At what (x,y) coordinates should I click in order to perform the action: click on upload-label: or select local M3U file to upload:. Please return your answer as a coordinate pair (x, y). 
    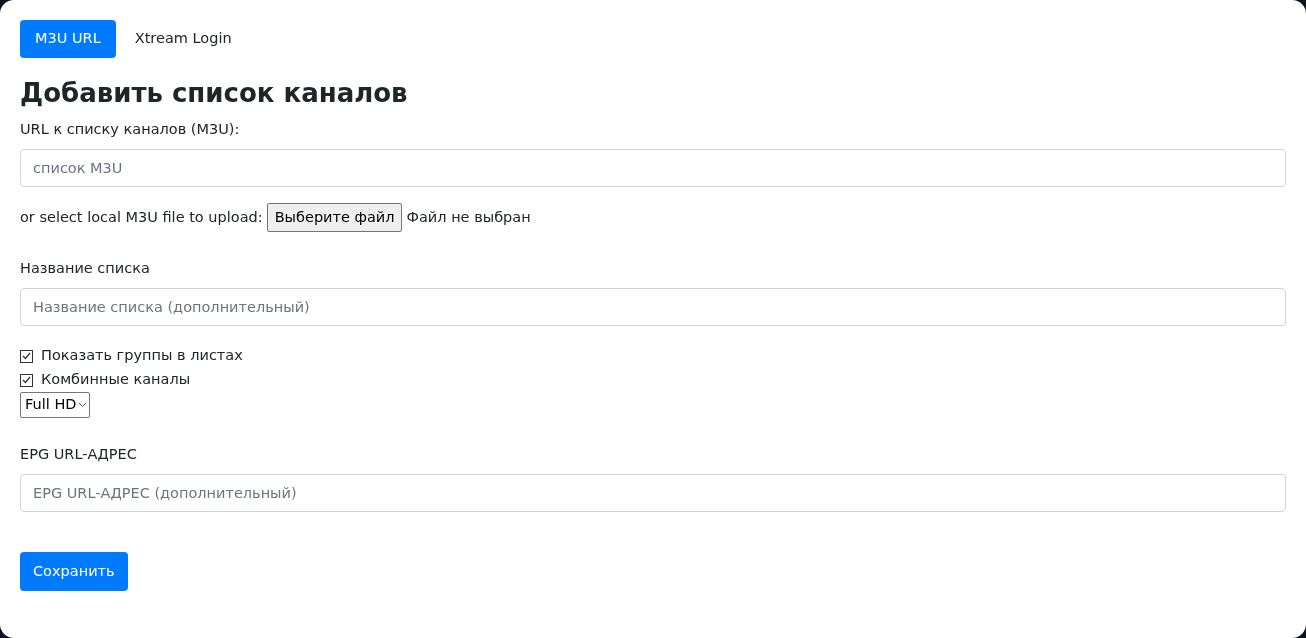
    Looking at the image, I should click on (141, 217).